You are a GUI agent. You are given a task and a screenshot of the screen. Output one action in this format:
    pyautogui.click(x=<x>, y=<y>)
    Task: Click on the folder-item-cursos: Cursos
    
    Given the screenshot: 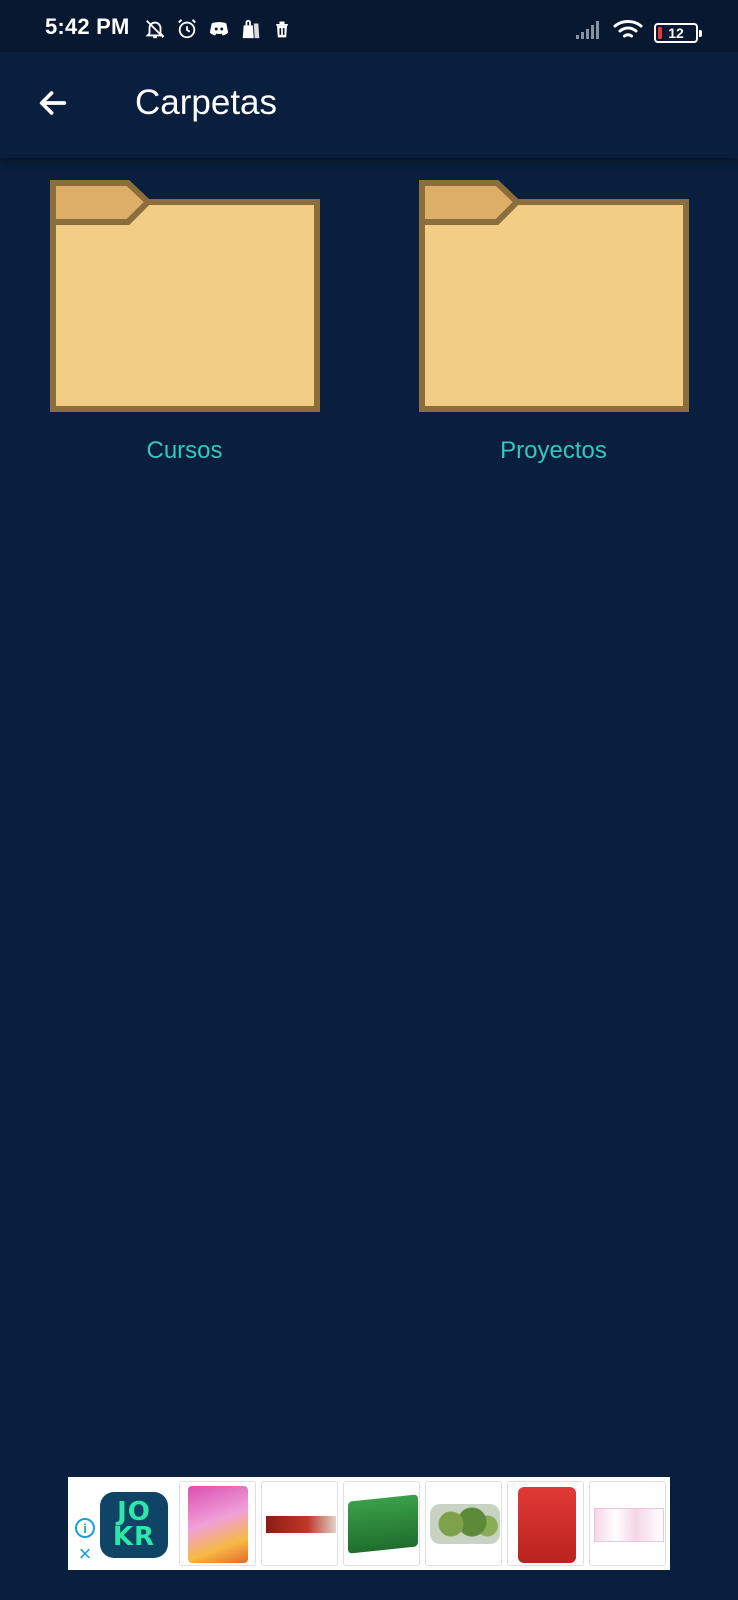 What is the action you would take?
    pyautogui.click(x=184, y=322)
    